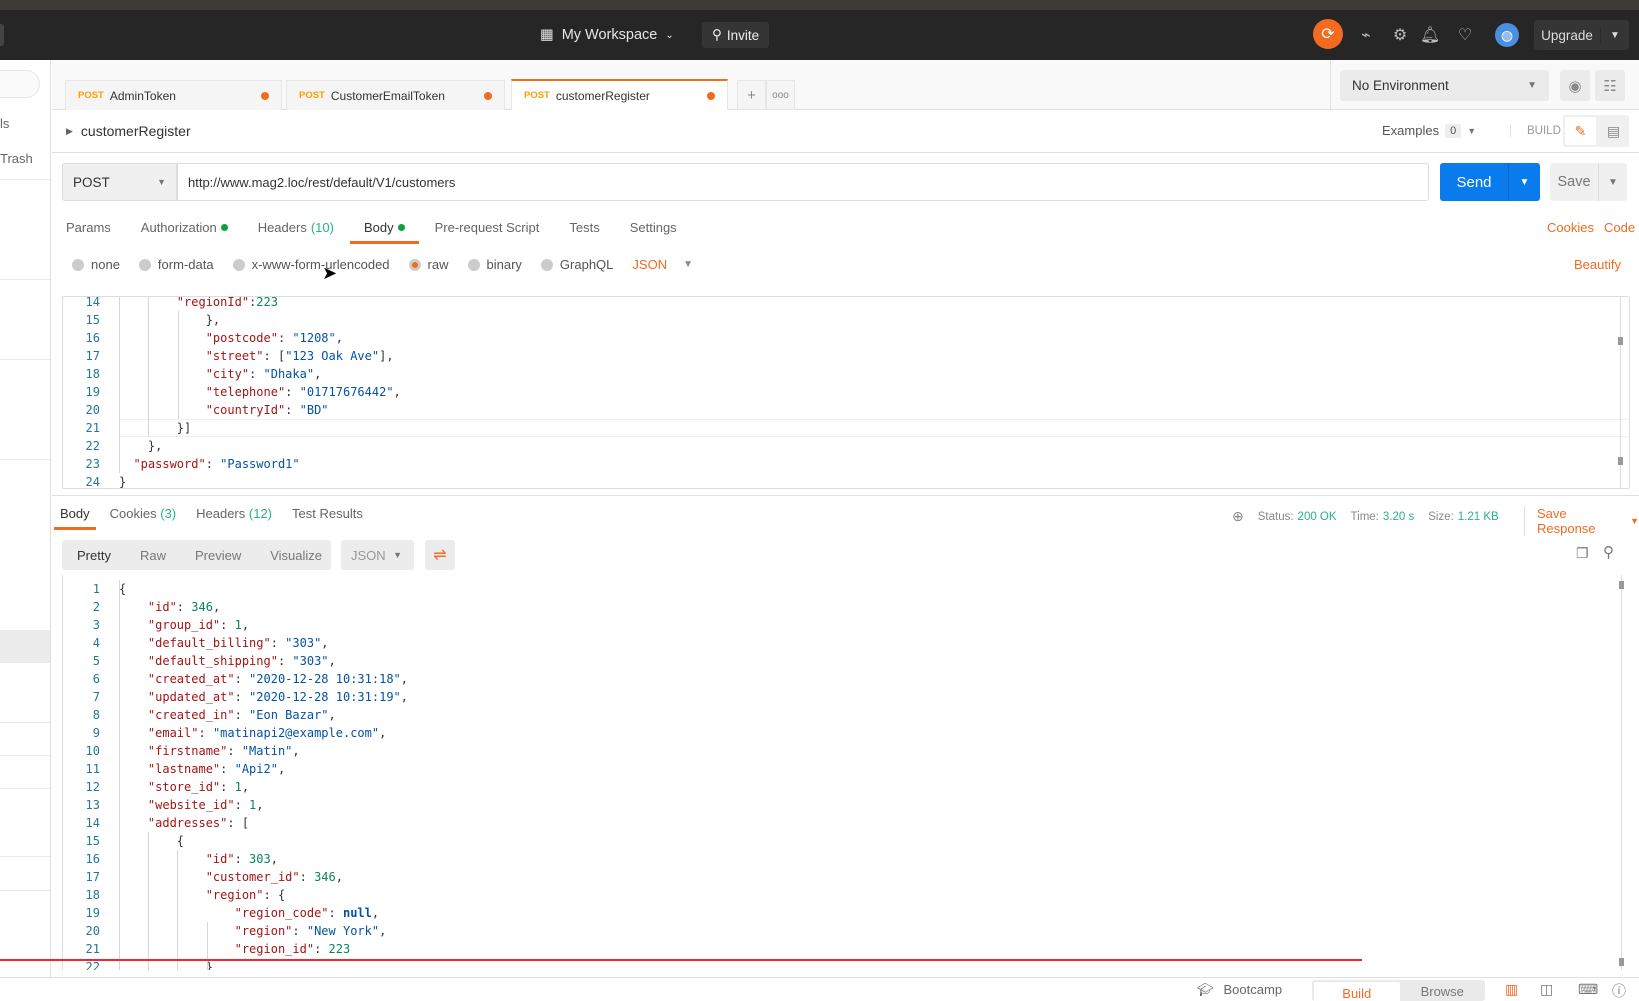 The image size is (1639, 1001). I want to click on code-text: "telephone": "01717676442",, so click(260, 392).